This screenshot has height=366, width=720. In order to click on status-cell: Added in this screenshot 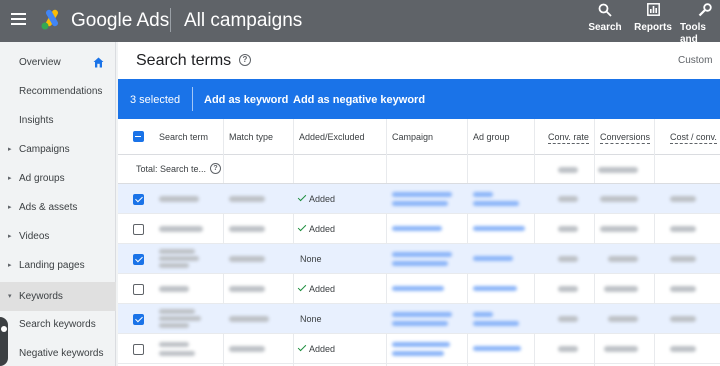, I will do `click(316, 348)`.